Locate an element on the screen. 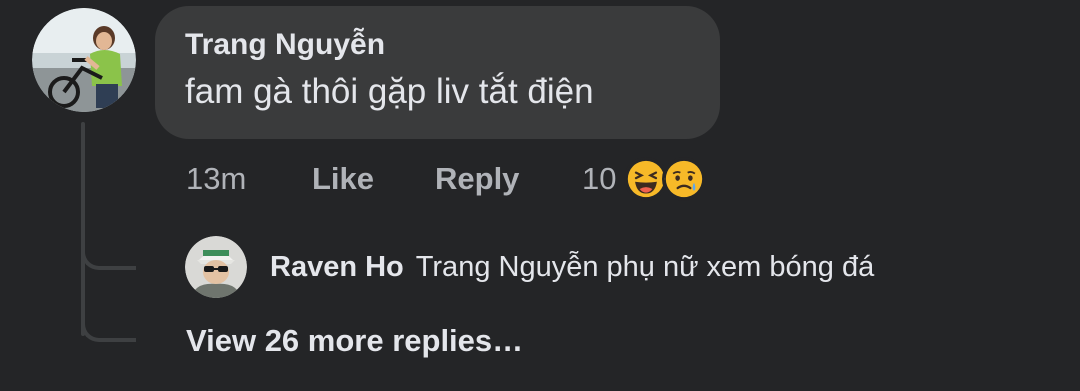 The height and width of the screenshot is (391, 1080). reply-author: Raven Ho is located at coordinates (337, 267).